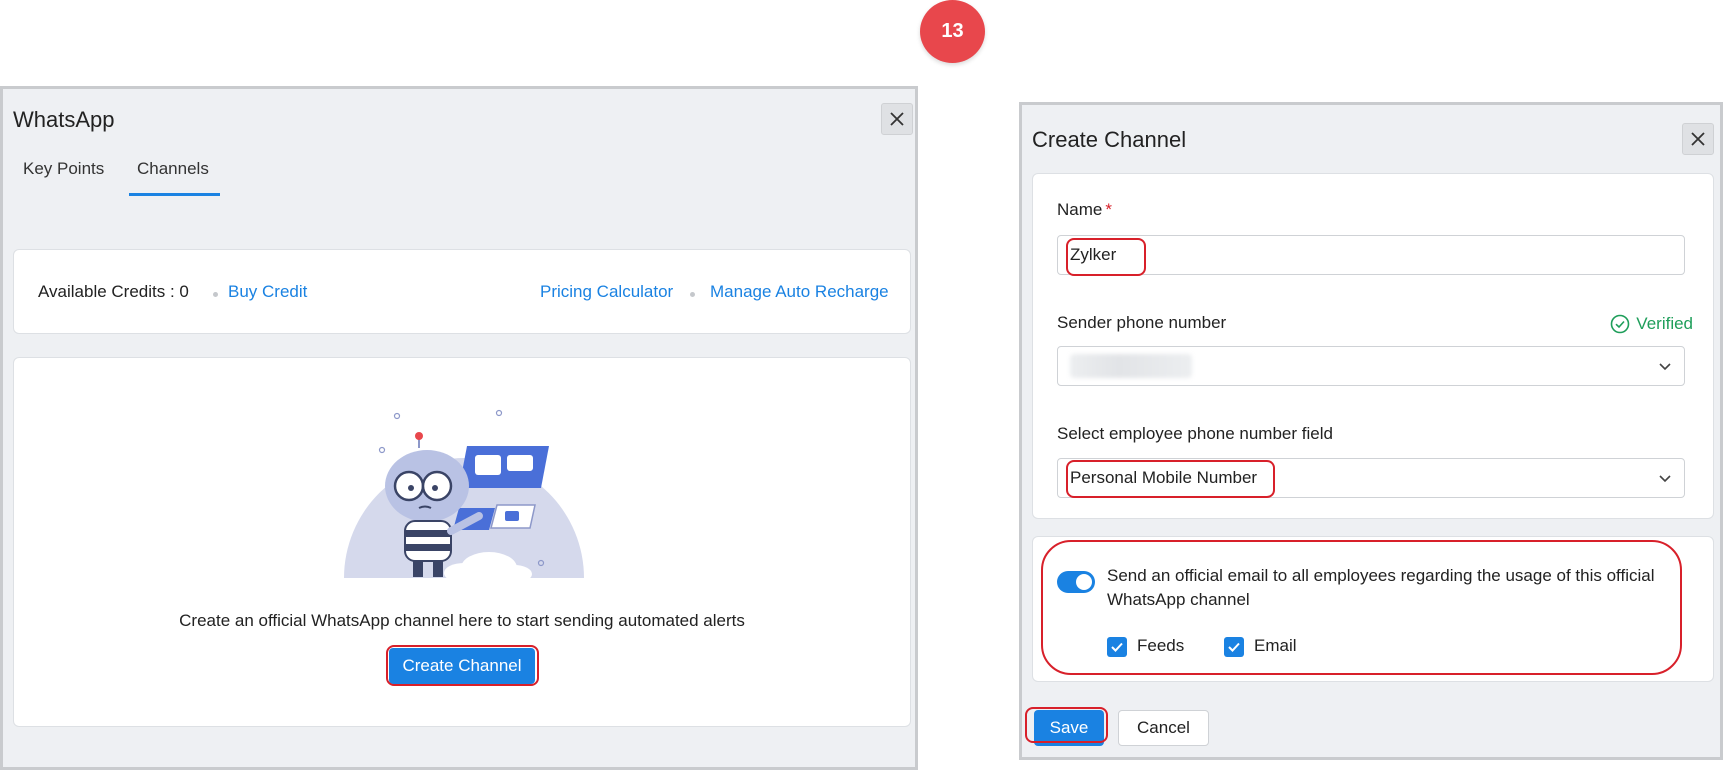 The image size is (1723, 773). Describe the element at coordinates (952, 31) in the screenshot. I see `step-number-badge: 13` at that location.